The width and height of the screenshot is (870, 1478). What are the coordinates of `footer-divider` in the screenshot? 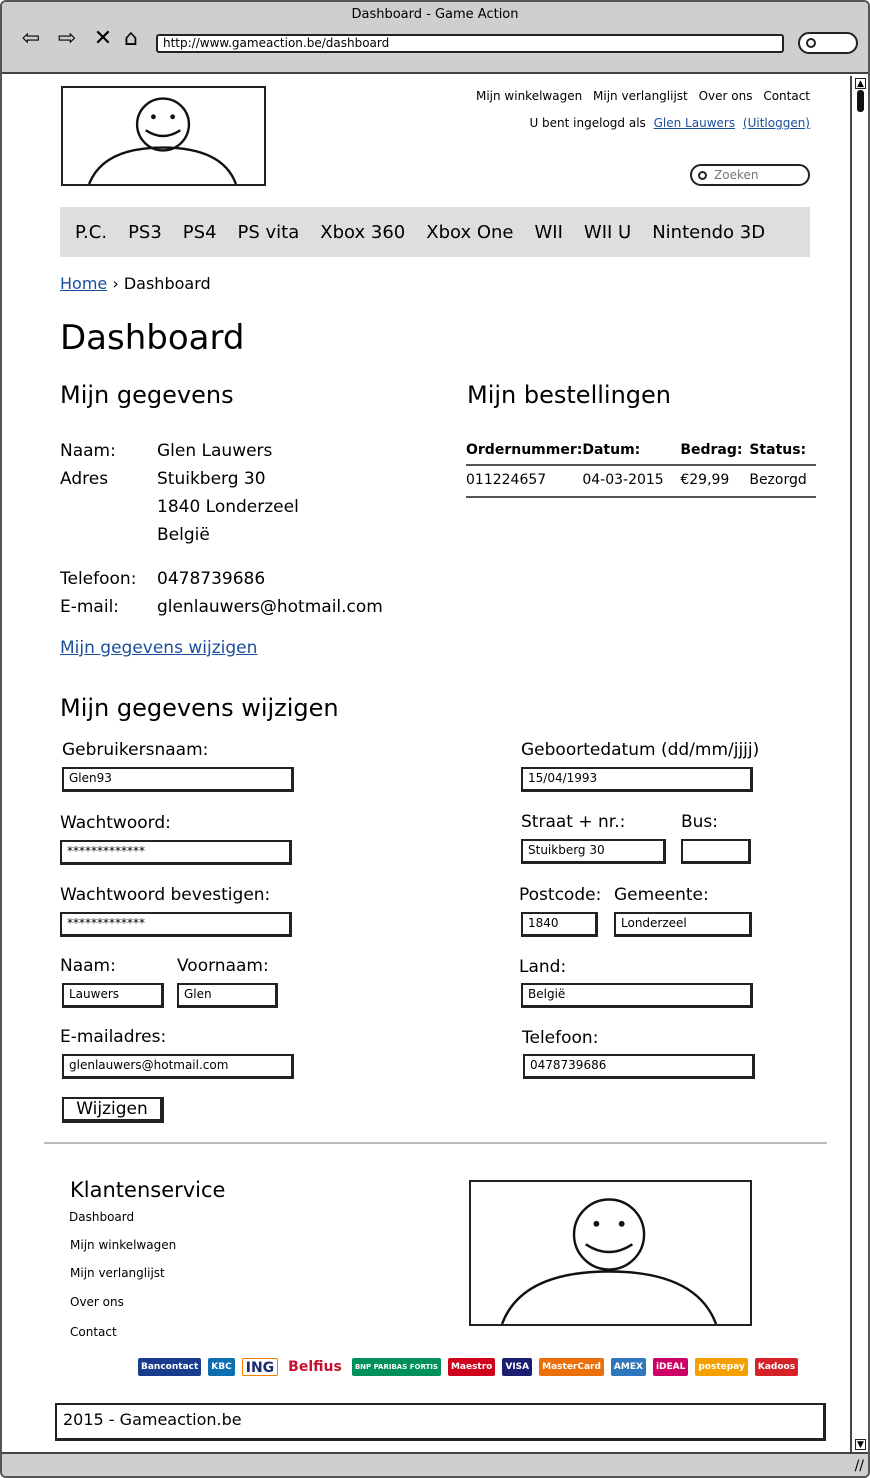 It's located at (435, 1143).